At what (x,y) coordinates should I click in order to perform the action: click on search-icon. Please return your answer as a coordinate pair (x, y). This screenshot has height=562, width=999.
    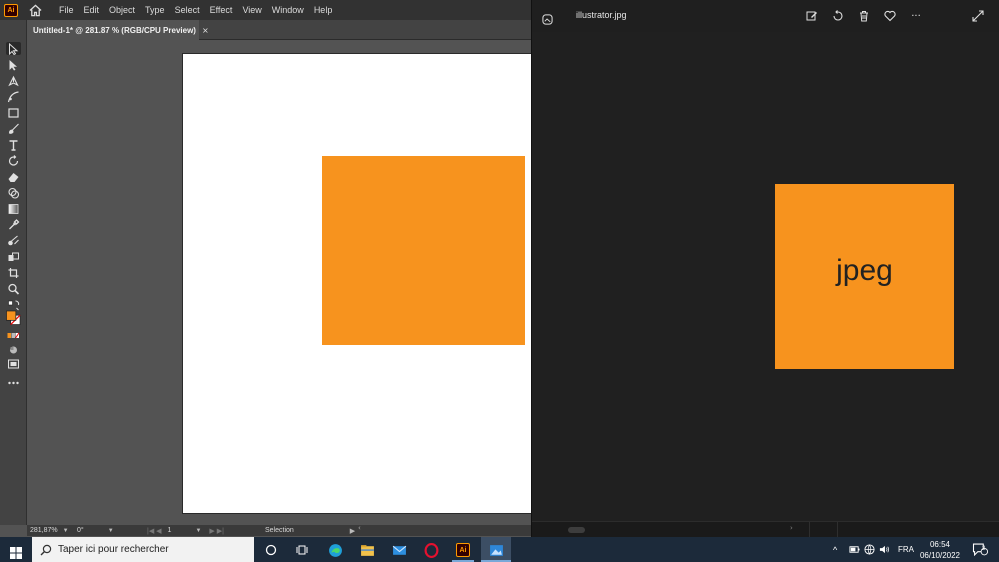
    Looking at the image, I should click on (46, 549).